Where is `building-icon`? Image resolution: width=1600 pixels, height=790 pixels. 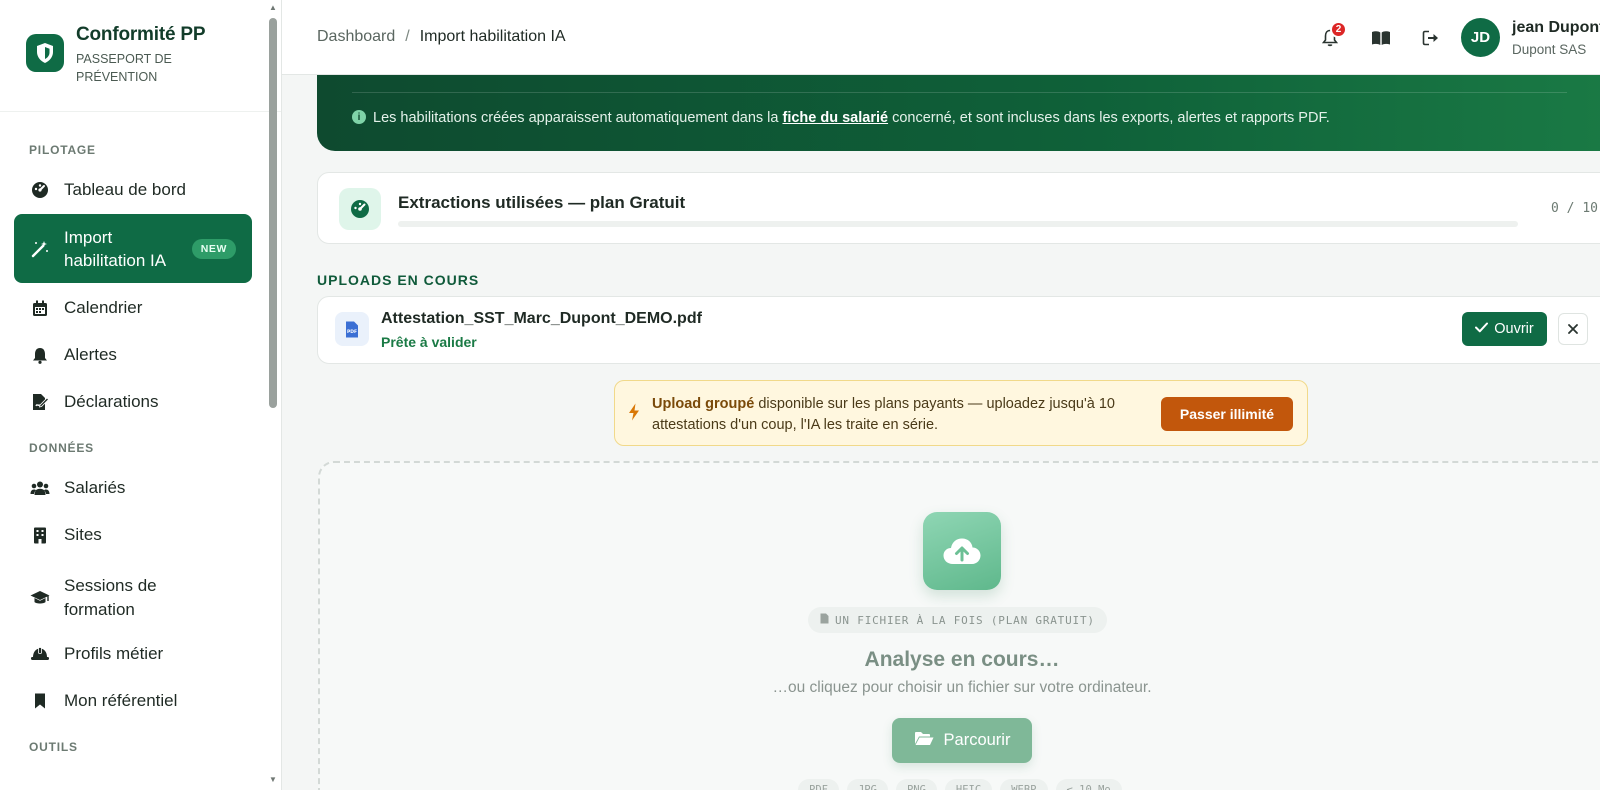
building-icon is located at coordinates (40, 535).